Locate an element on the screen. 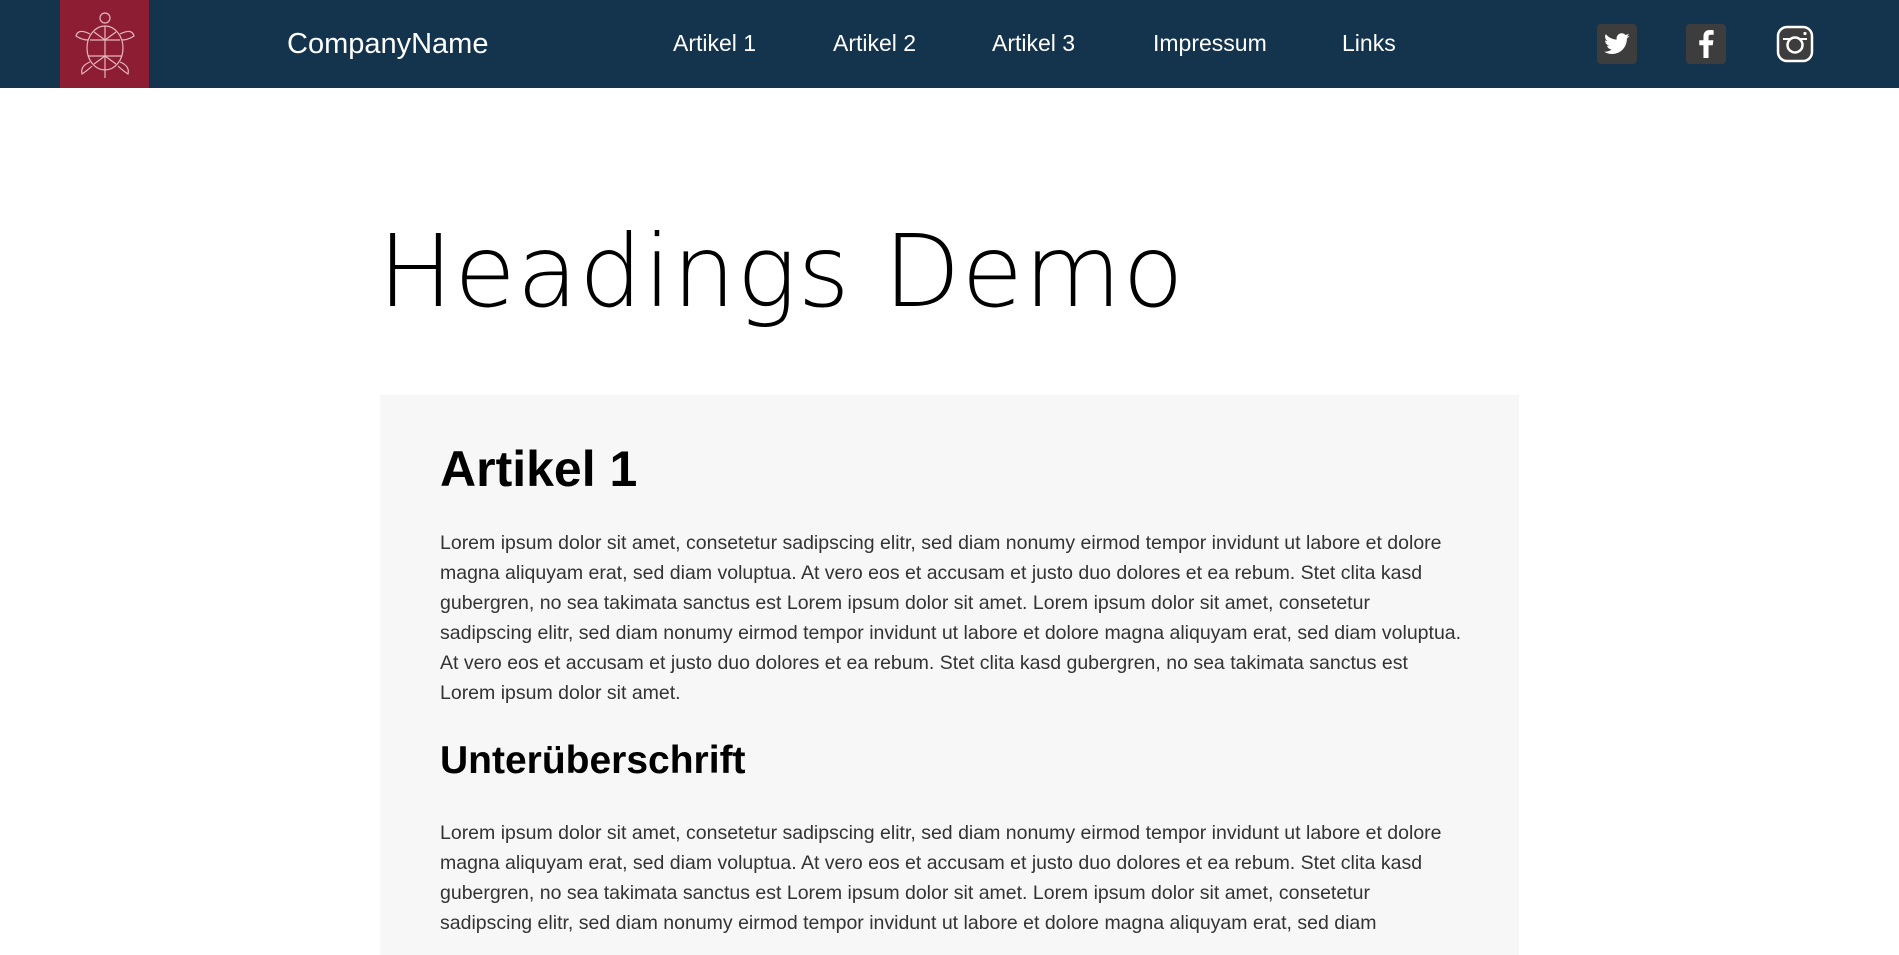 Image resolution: width=1899 pixels, height=955 pixels. instagram-button is located at coordinates (1795, 44).